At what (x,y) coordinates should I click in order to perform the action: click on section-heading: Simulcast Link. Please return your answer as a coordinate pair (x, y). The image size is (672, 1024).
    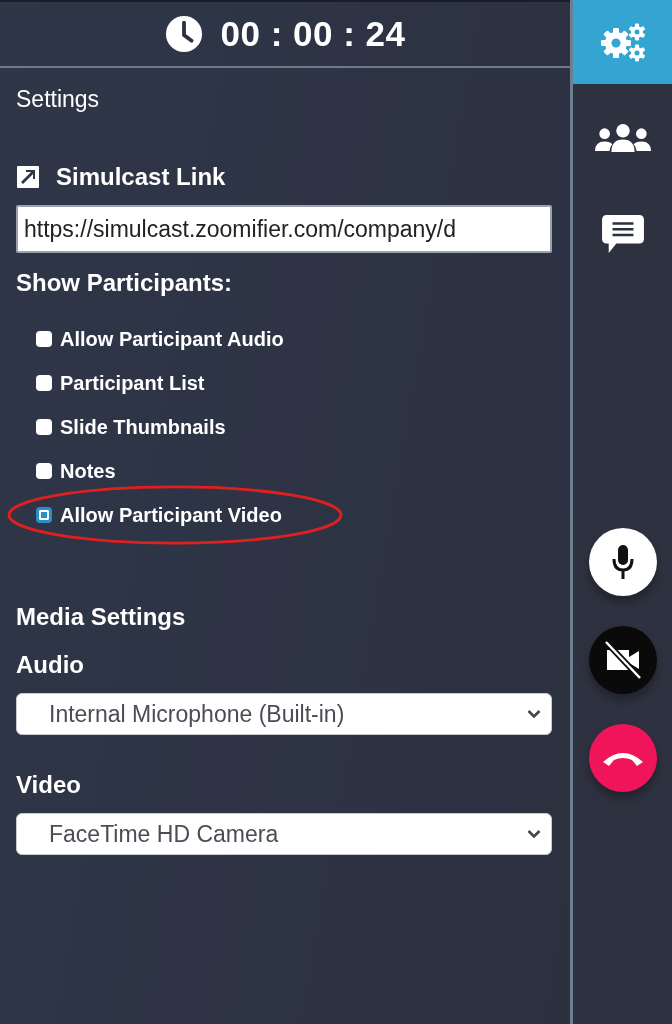
    Looking at the image, I should click on (141, 177).